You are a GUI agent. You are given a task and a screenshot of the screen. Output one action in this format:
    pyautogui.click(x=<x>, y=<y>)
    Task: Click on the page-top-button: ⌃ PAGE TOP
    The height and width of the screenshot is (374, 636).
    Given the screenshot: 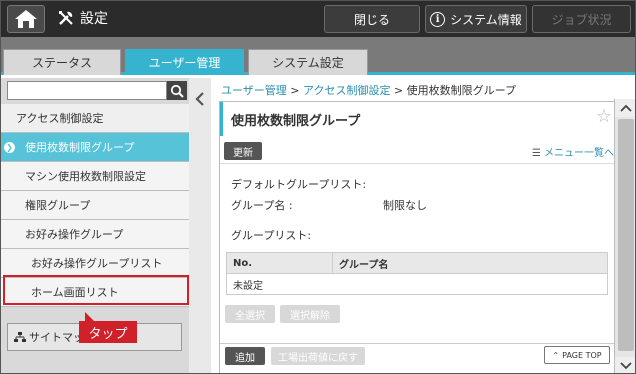 What is the action you would take?
    pyautogui.click(x=577, y=355)
    